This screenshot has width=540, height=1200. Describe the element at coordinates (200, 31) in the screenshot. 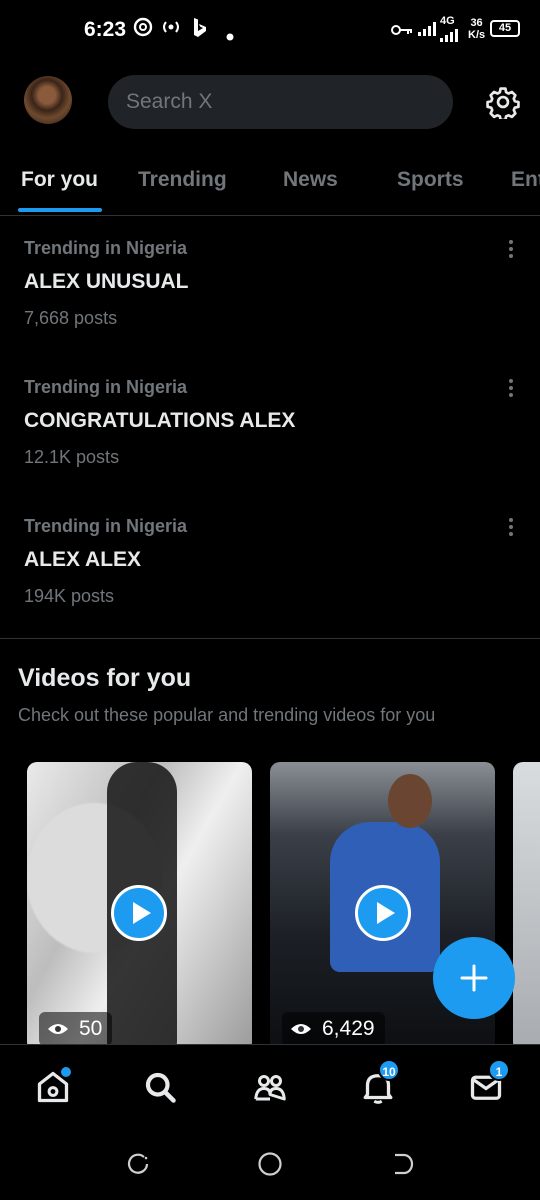

I see `bing-icon` at that location.